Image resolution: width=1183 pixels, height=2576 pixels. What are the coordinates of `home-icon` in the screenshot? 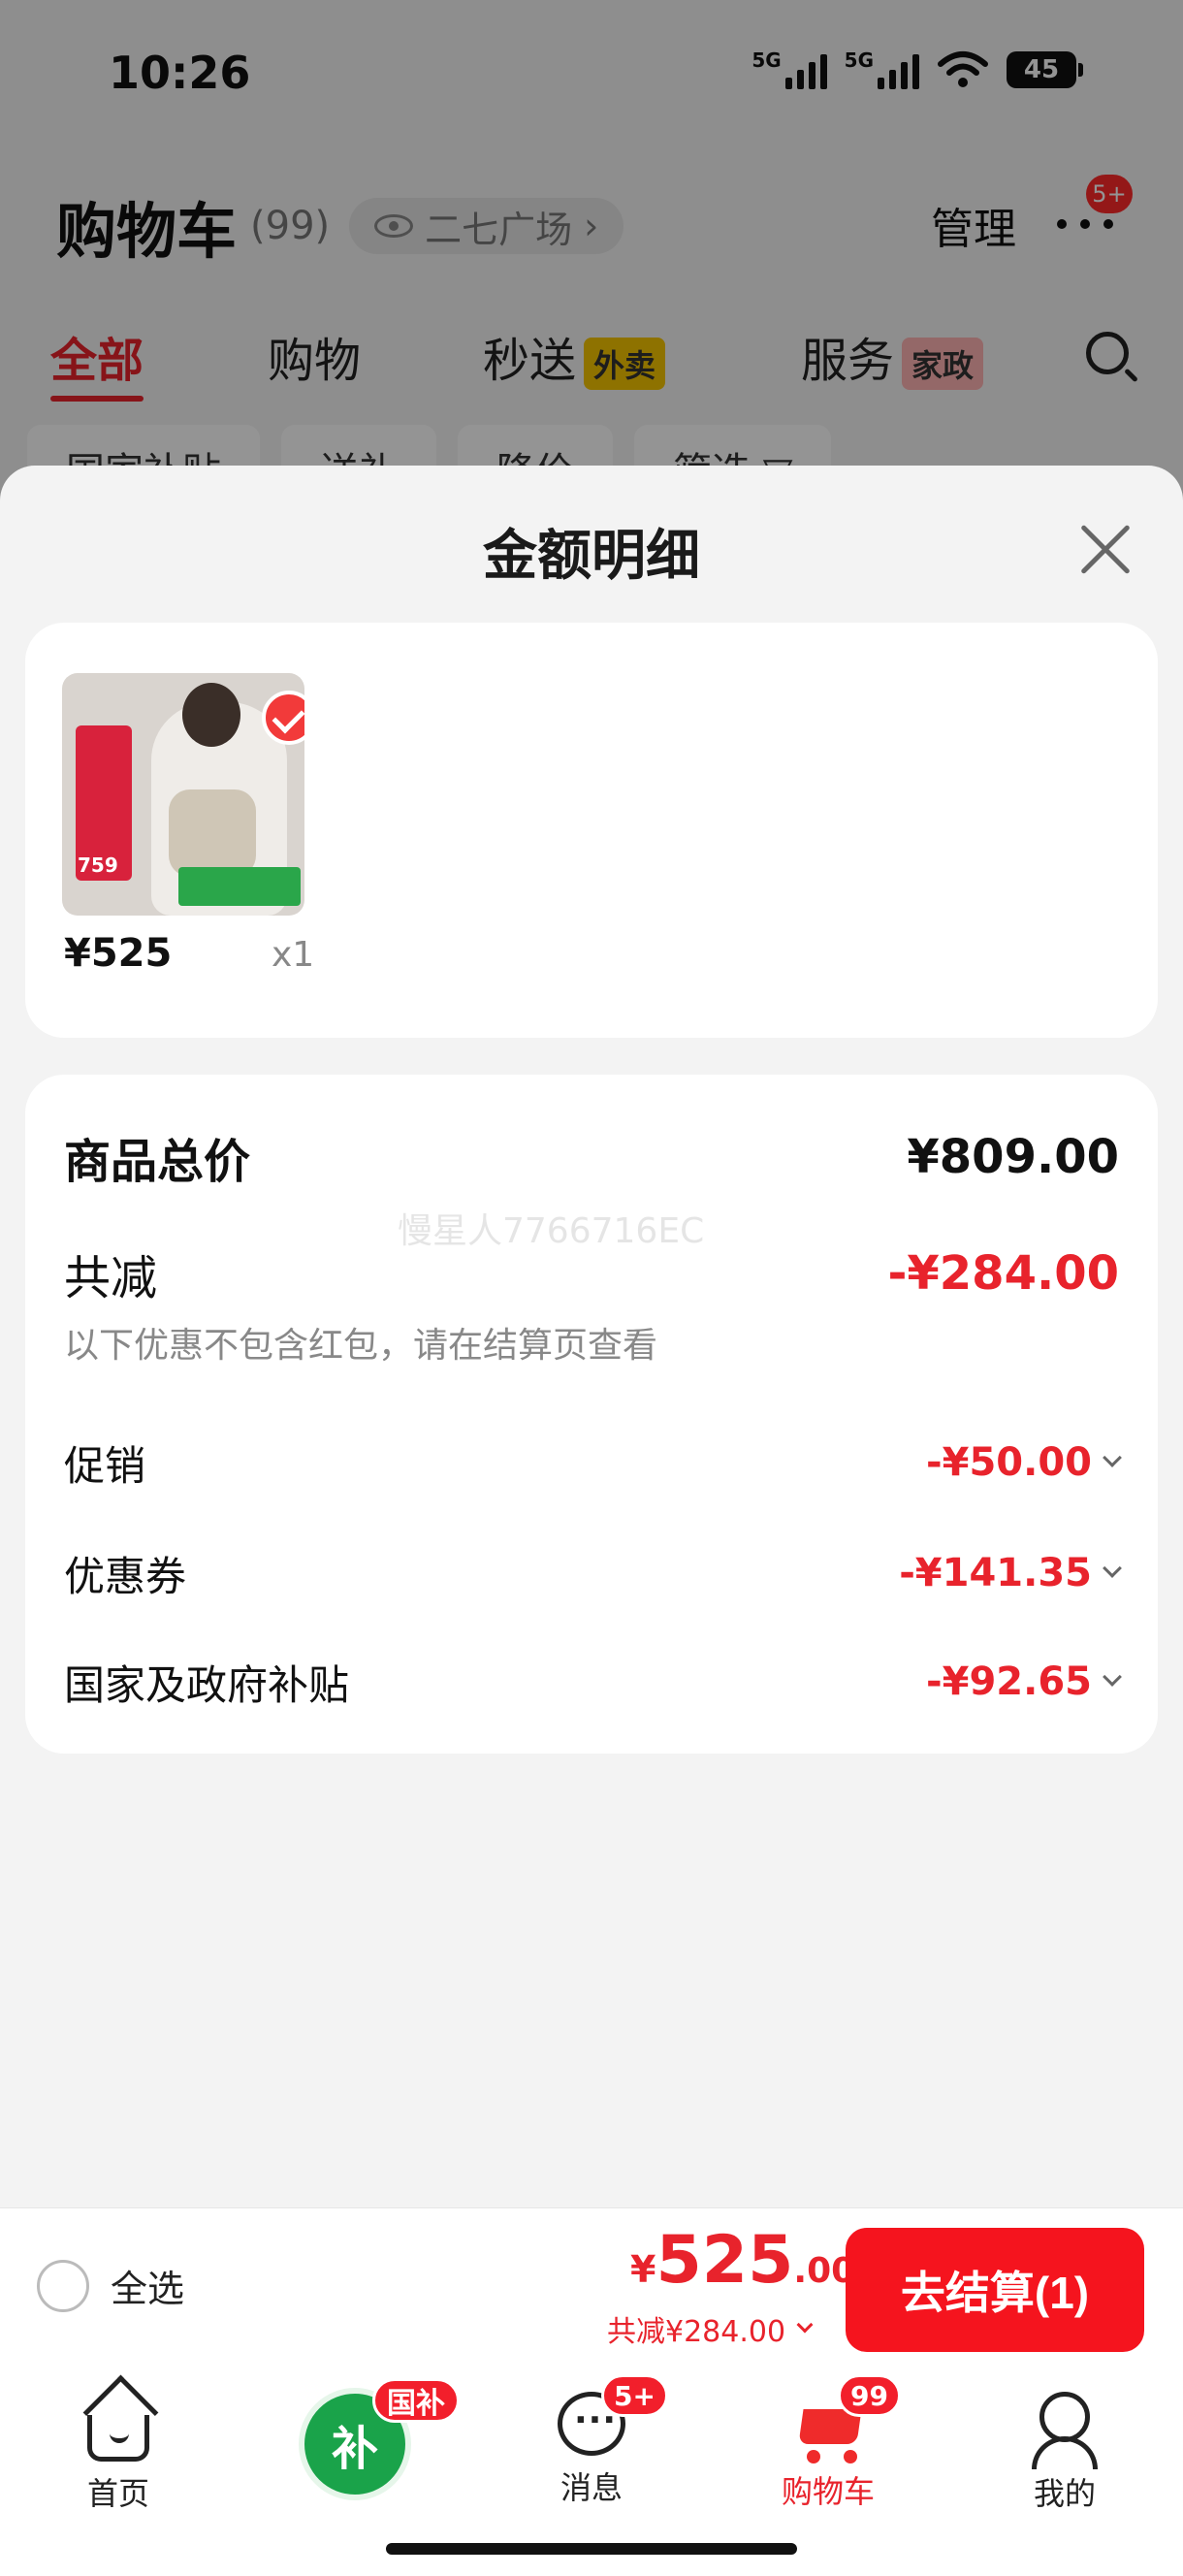 It's located at (118, 2438).